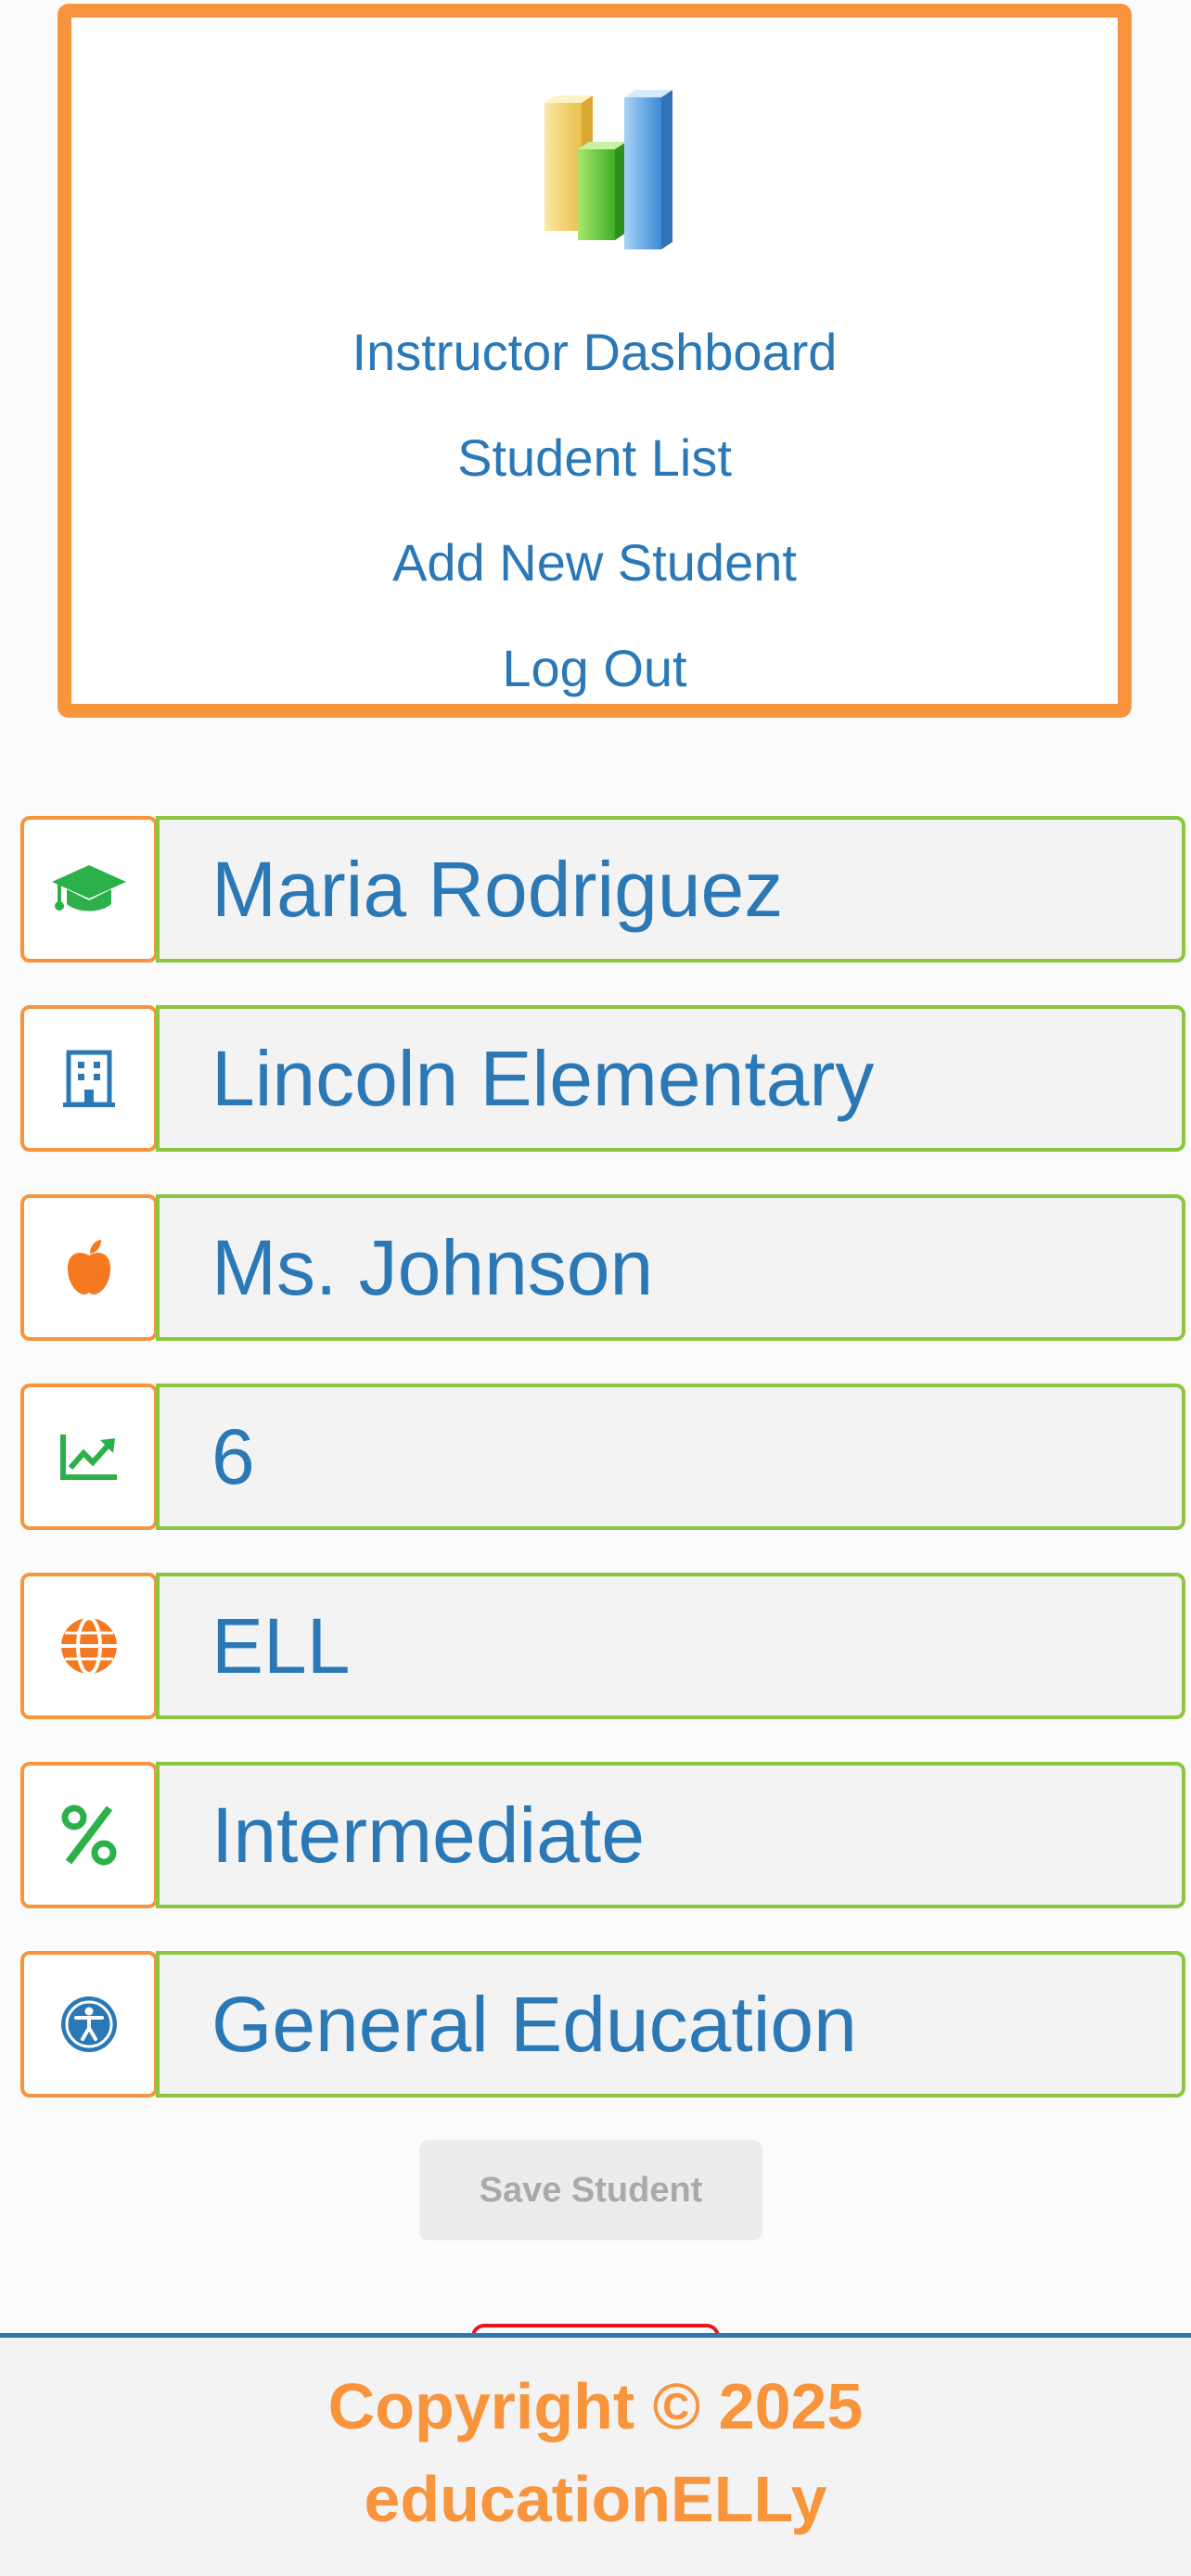 The width and height of the screenshot is (1191, 2576). I want to click on proficiency-row: Intermediate, so click(602, 1835).